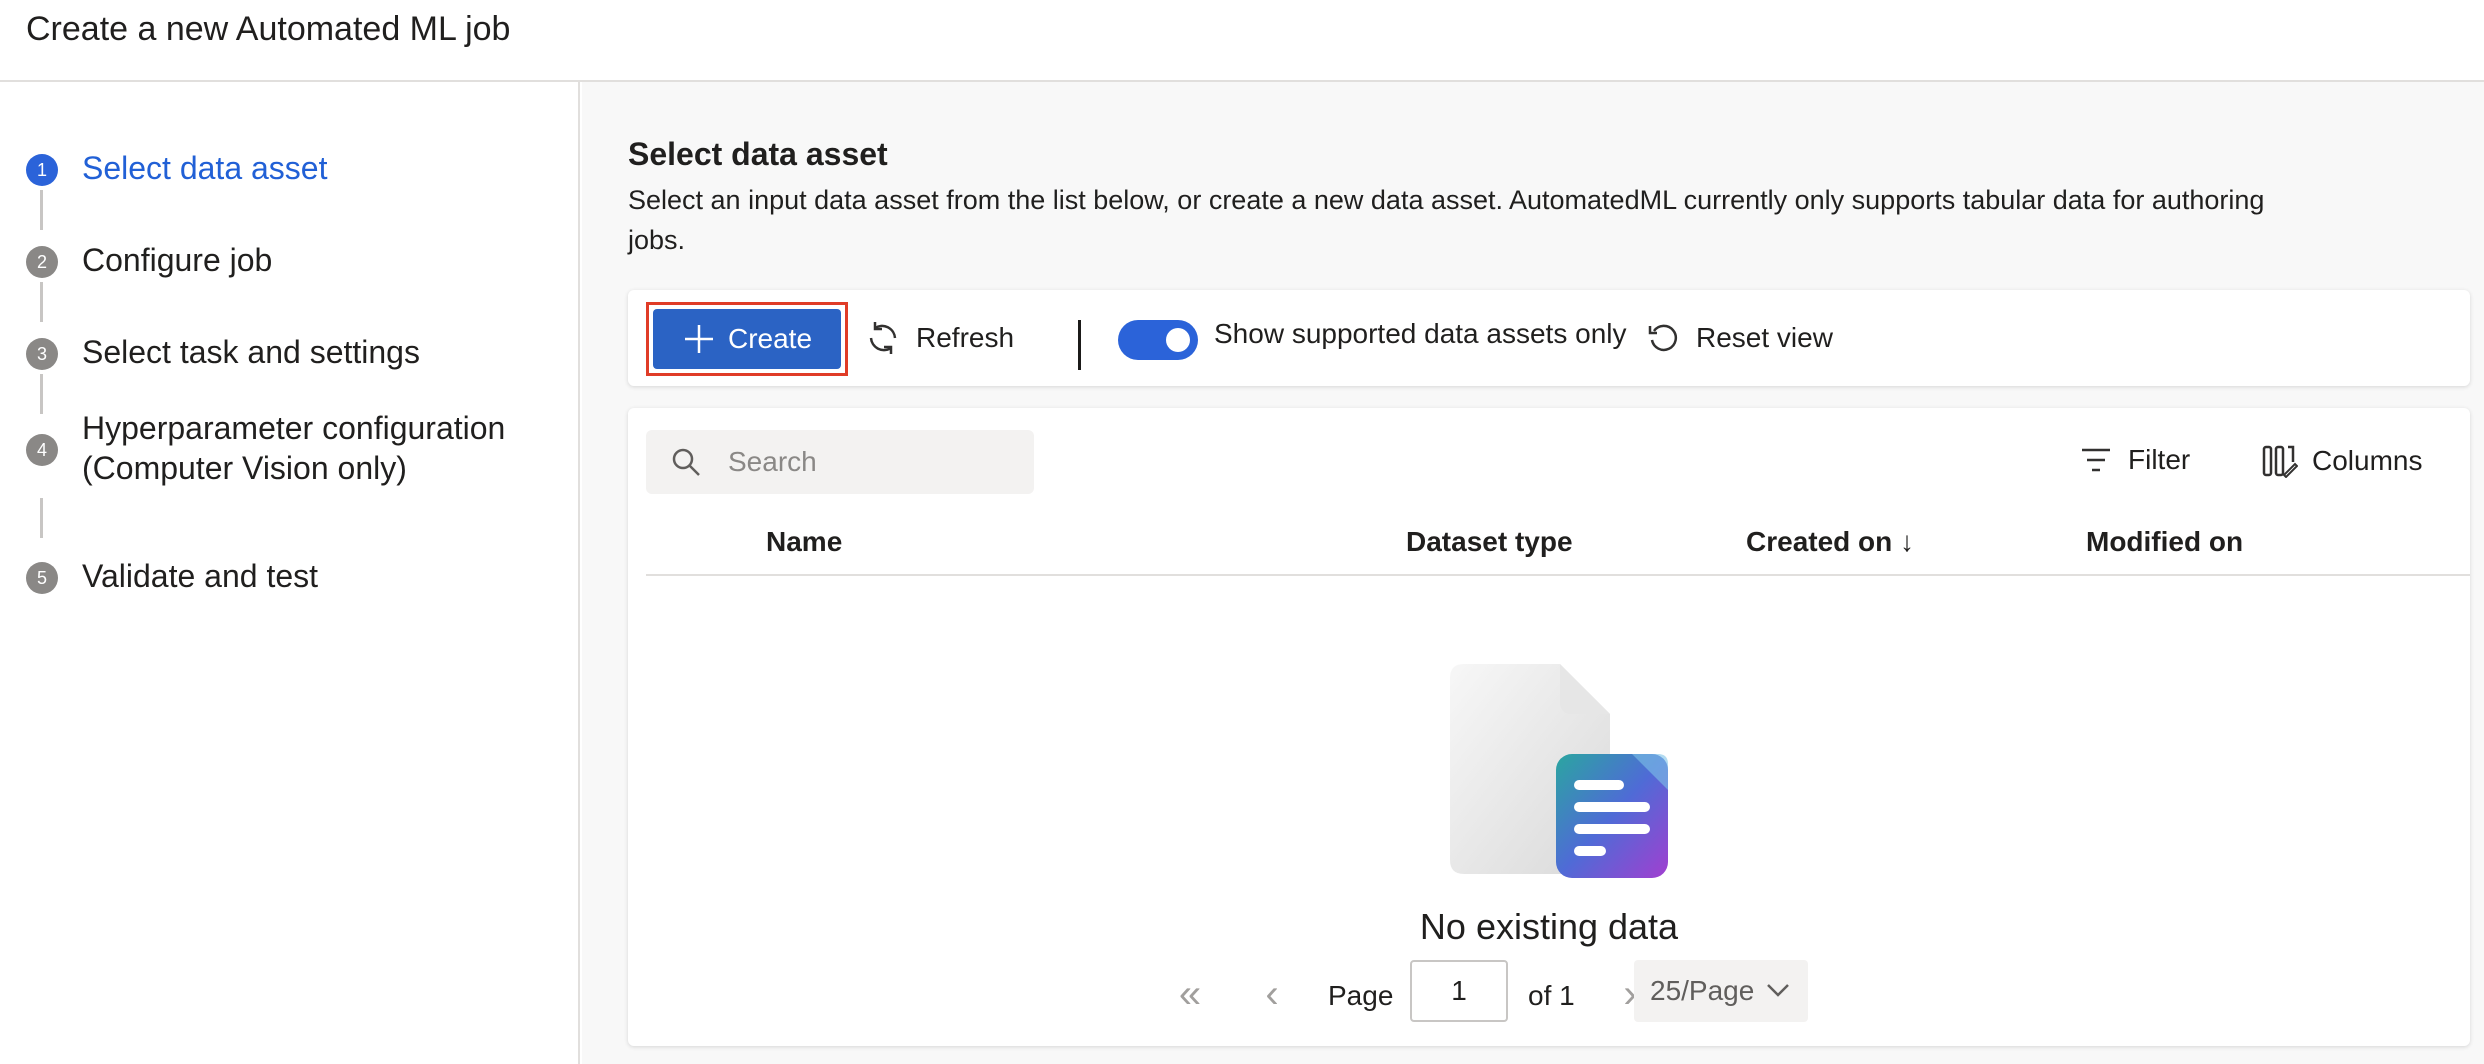  Describe the element at coordinates (1190, 994) in the screenshot. I see `first-page-icon: «` at that location.